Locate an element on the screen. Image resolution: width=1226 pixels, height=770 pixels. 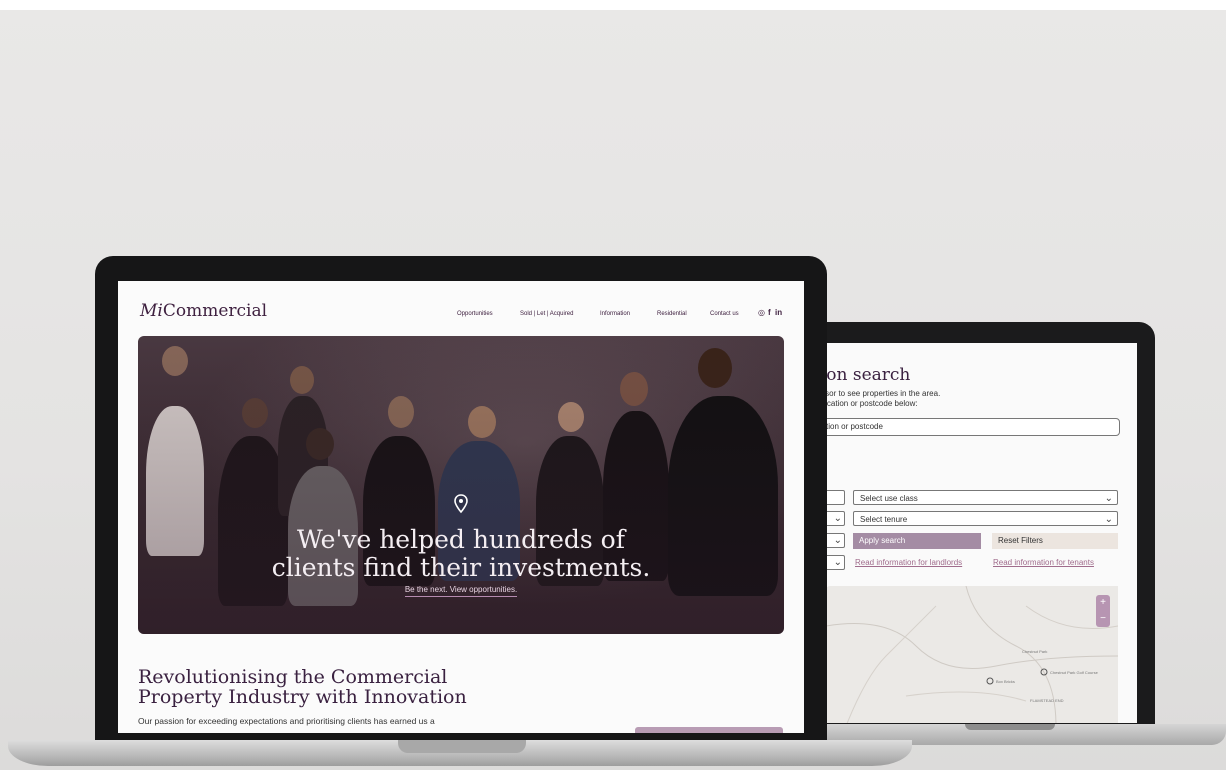
facebook-icon: f is located at coordinates (769, 312).